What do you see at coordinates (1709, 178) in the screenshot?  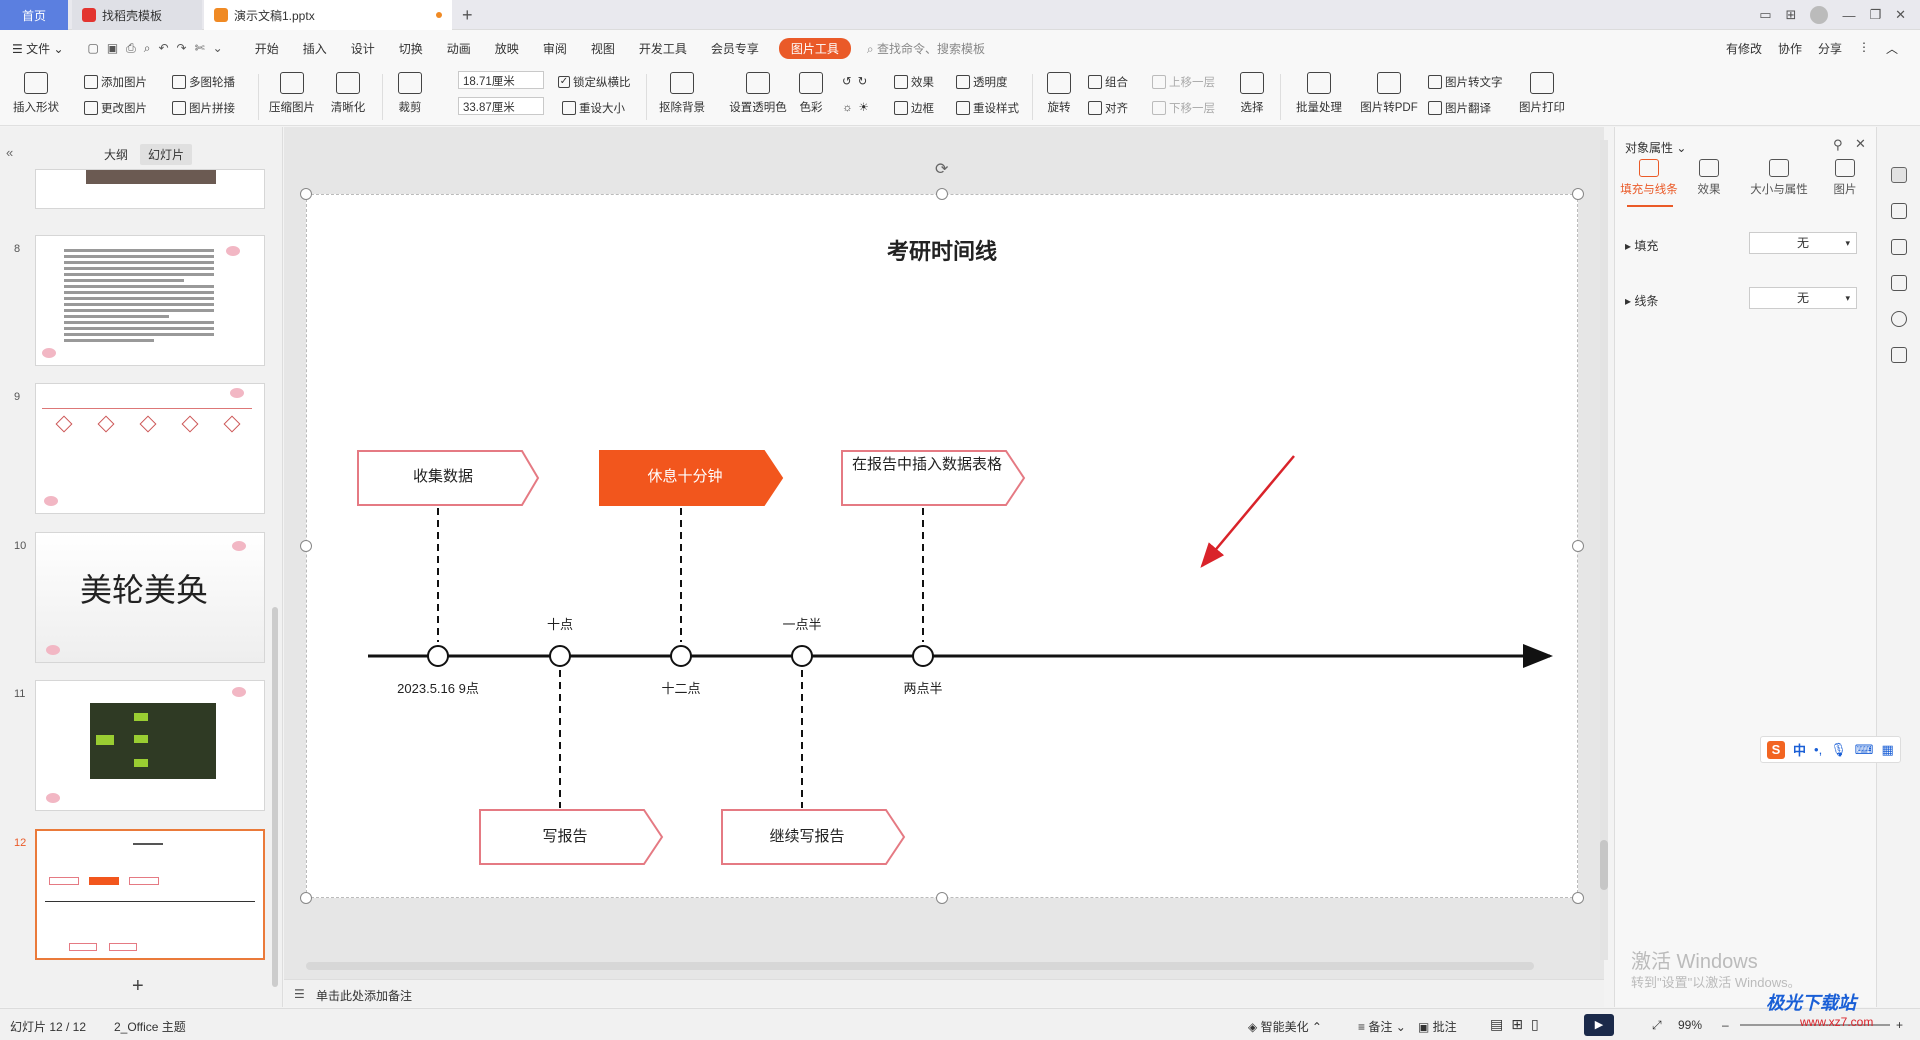 I see `tab-effect: 效果` at bounding box center [1709, 178].